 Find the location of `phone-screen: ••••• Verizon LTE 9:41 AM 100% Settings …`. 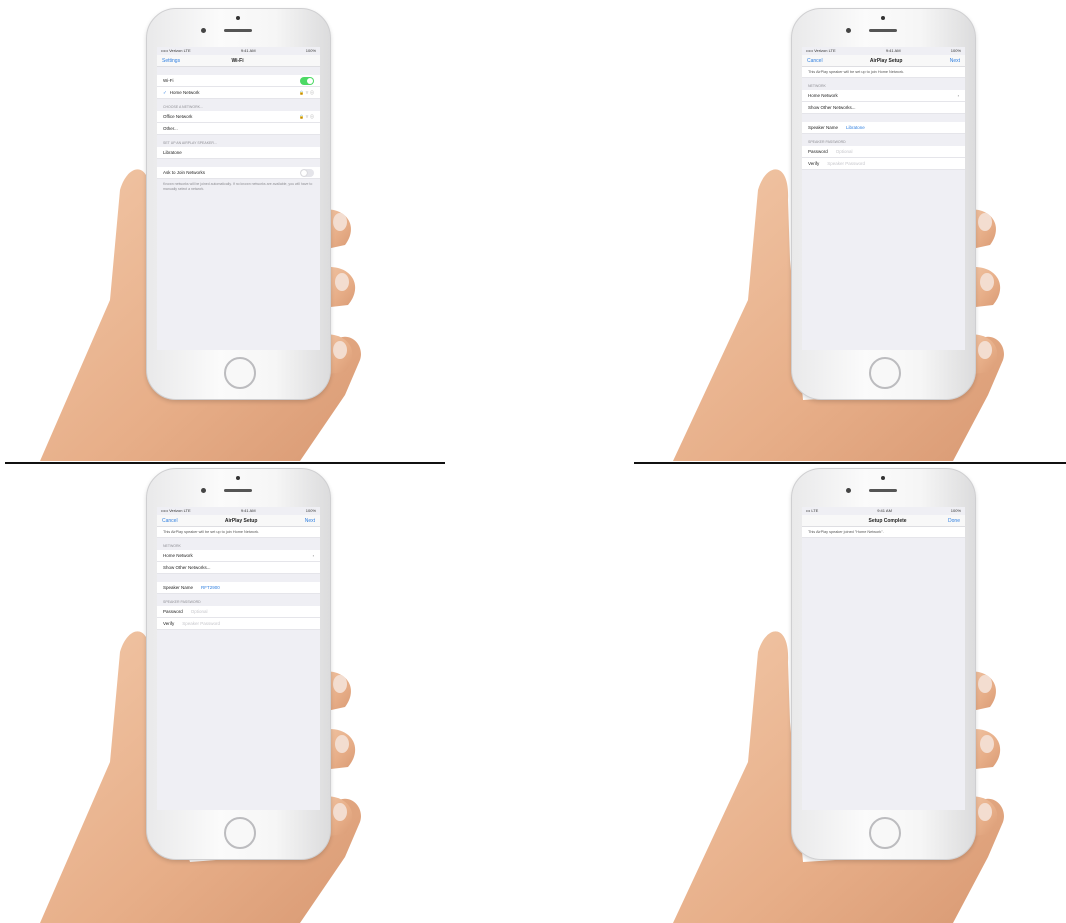

phone-screen: ••••• Verizon LTE 9:41 AM 100% Settings … is located at coordinates (238, 198).